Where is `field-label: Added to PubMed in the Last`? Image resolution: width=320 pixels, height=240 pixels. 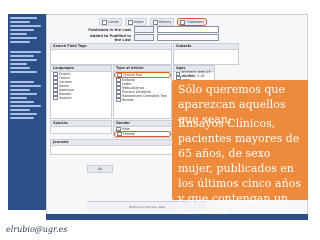
field-label: Added to PubMed in the Last is located at coordinates (110, 37).